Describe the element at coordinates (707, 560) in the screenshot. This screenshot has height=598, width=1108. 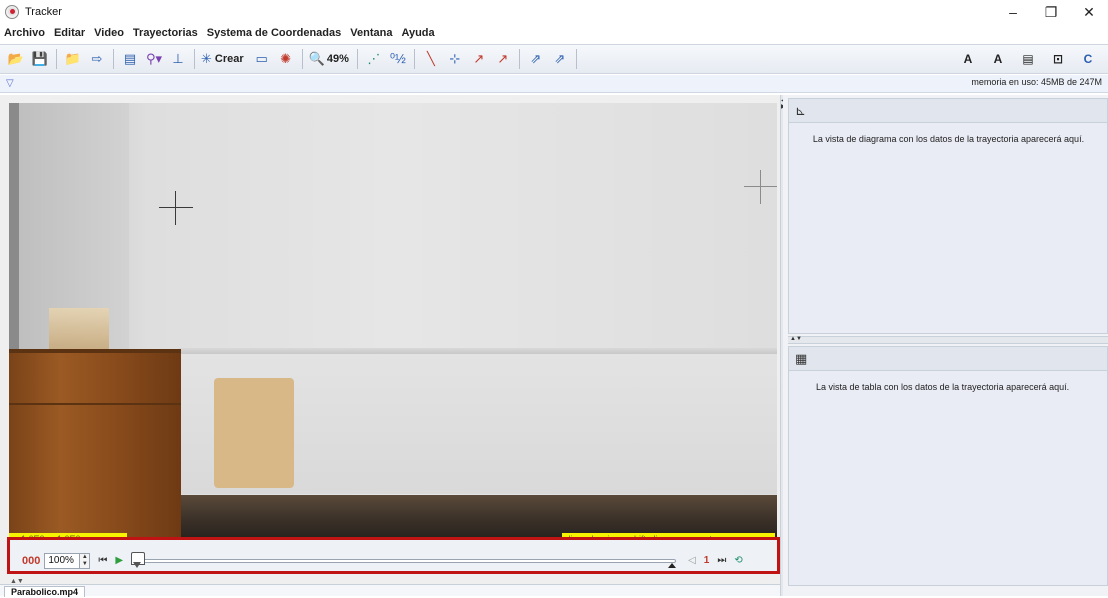
I see `step-size: 1` at that location.